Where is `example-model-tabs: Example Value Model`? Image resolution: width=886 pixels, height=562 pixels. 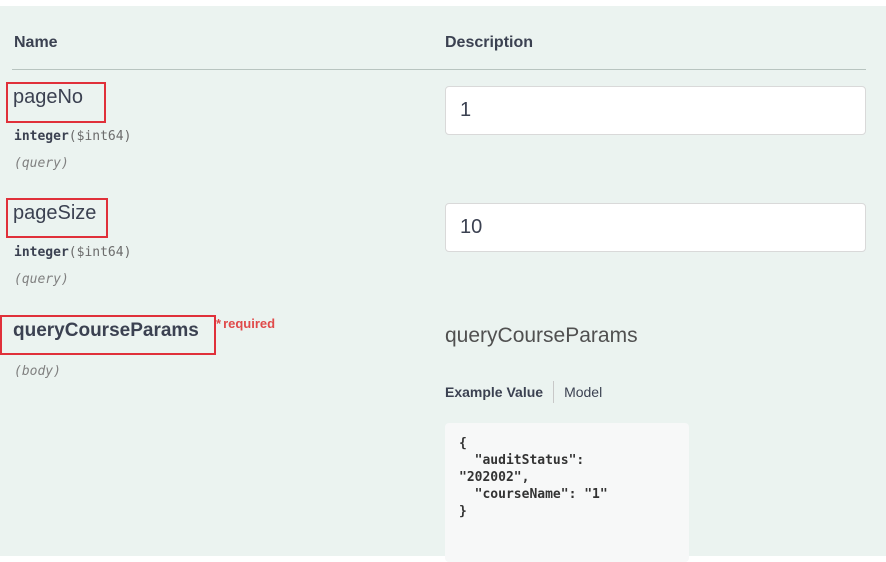 example-model-tabs: Example Value Model is located at coordinates (523, 392).